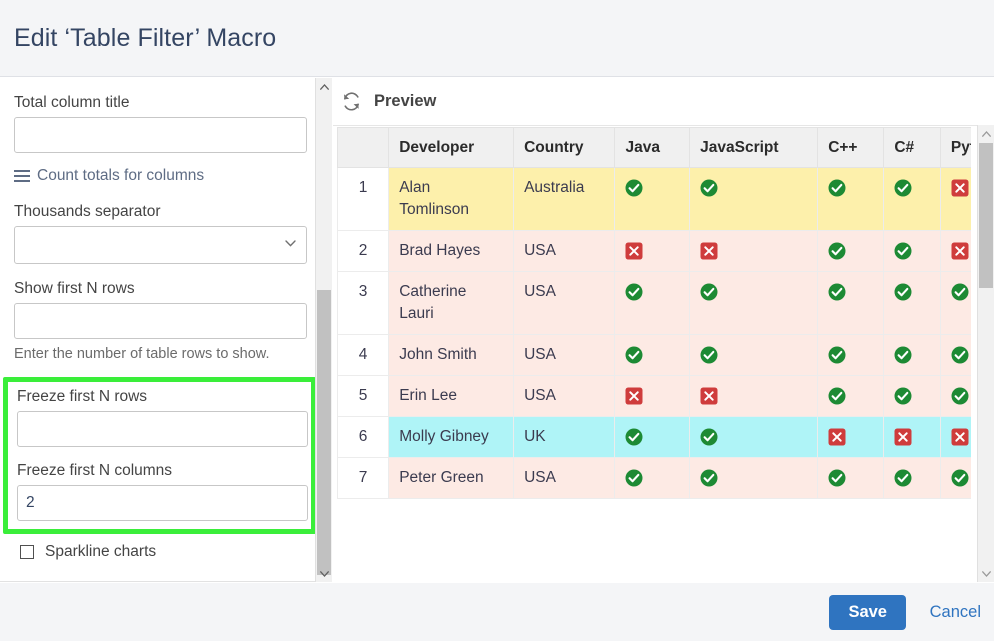 Image resolution: width=994 pixels, height=641 pixels. I want to click on show-first-n-rows-help: Enter the number of table rows to show., so click(142, 354).